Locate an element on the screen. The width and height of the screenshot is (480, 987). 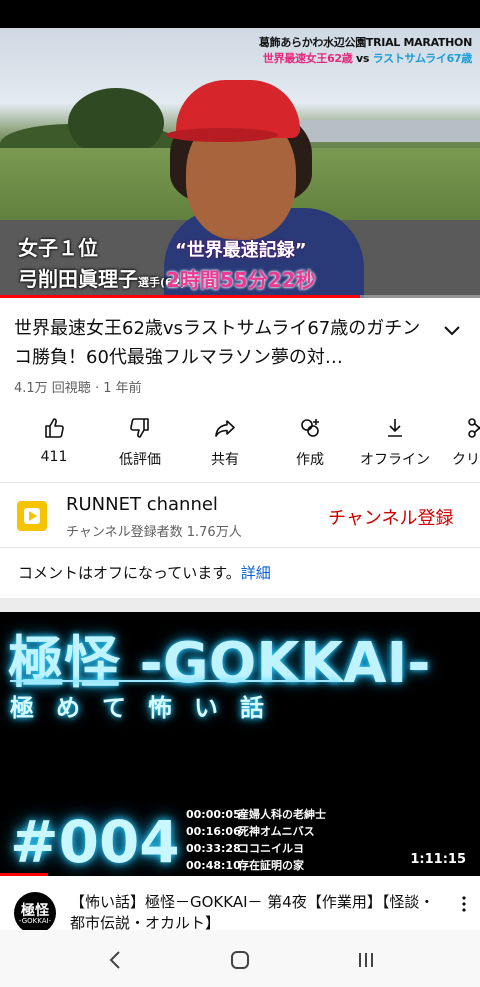
video-duration: 1:11:15 is located at coordinates (438, 859).